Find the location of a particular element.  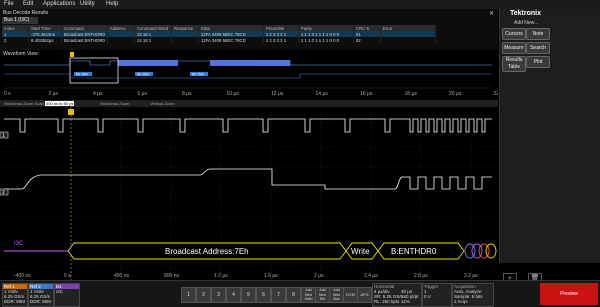

add-ref-button: Add New Ref is located at coordinates (322, 295).